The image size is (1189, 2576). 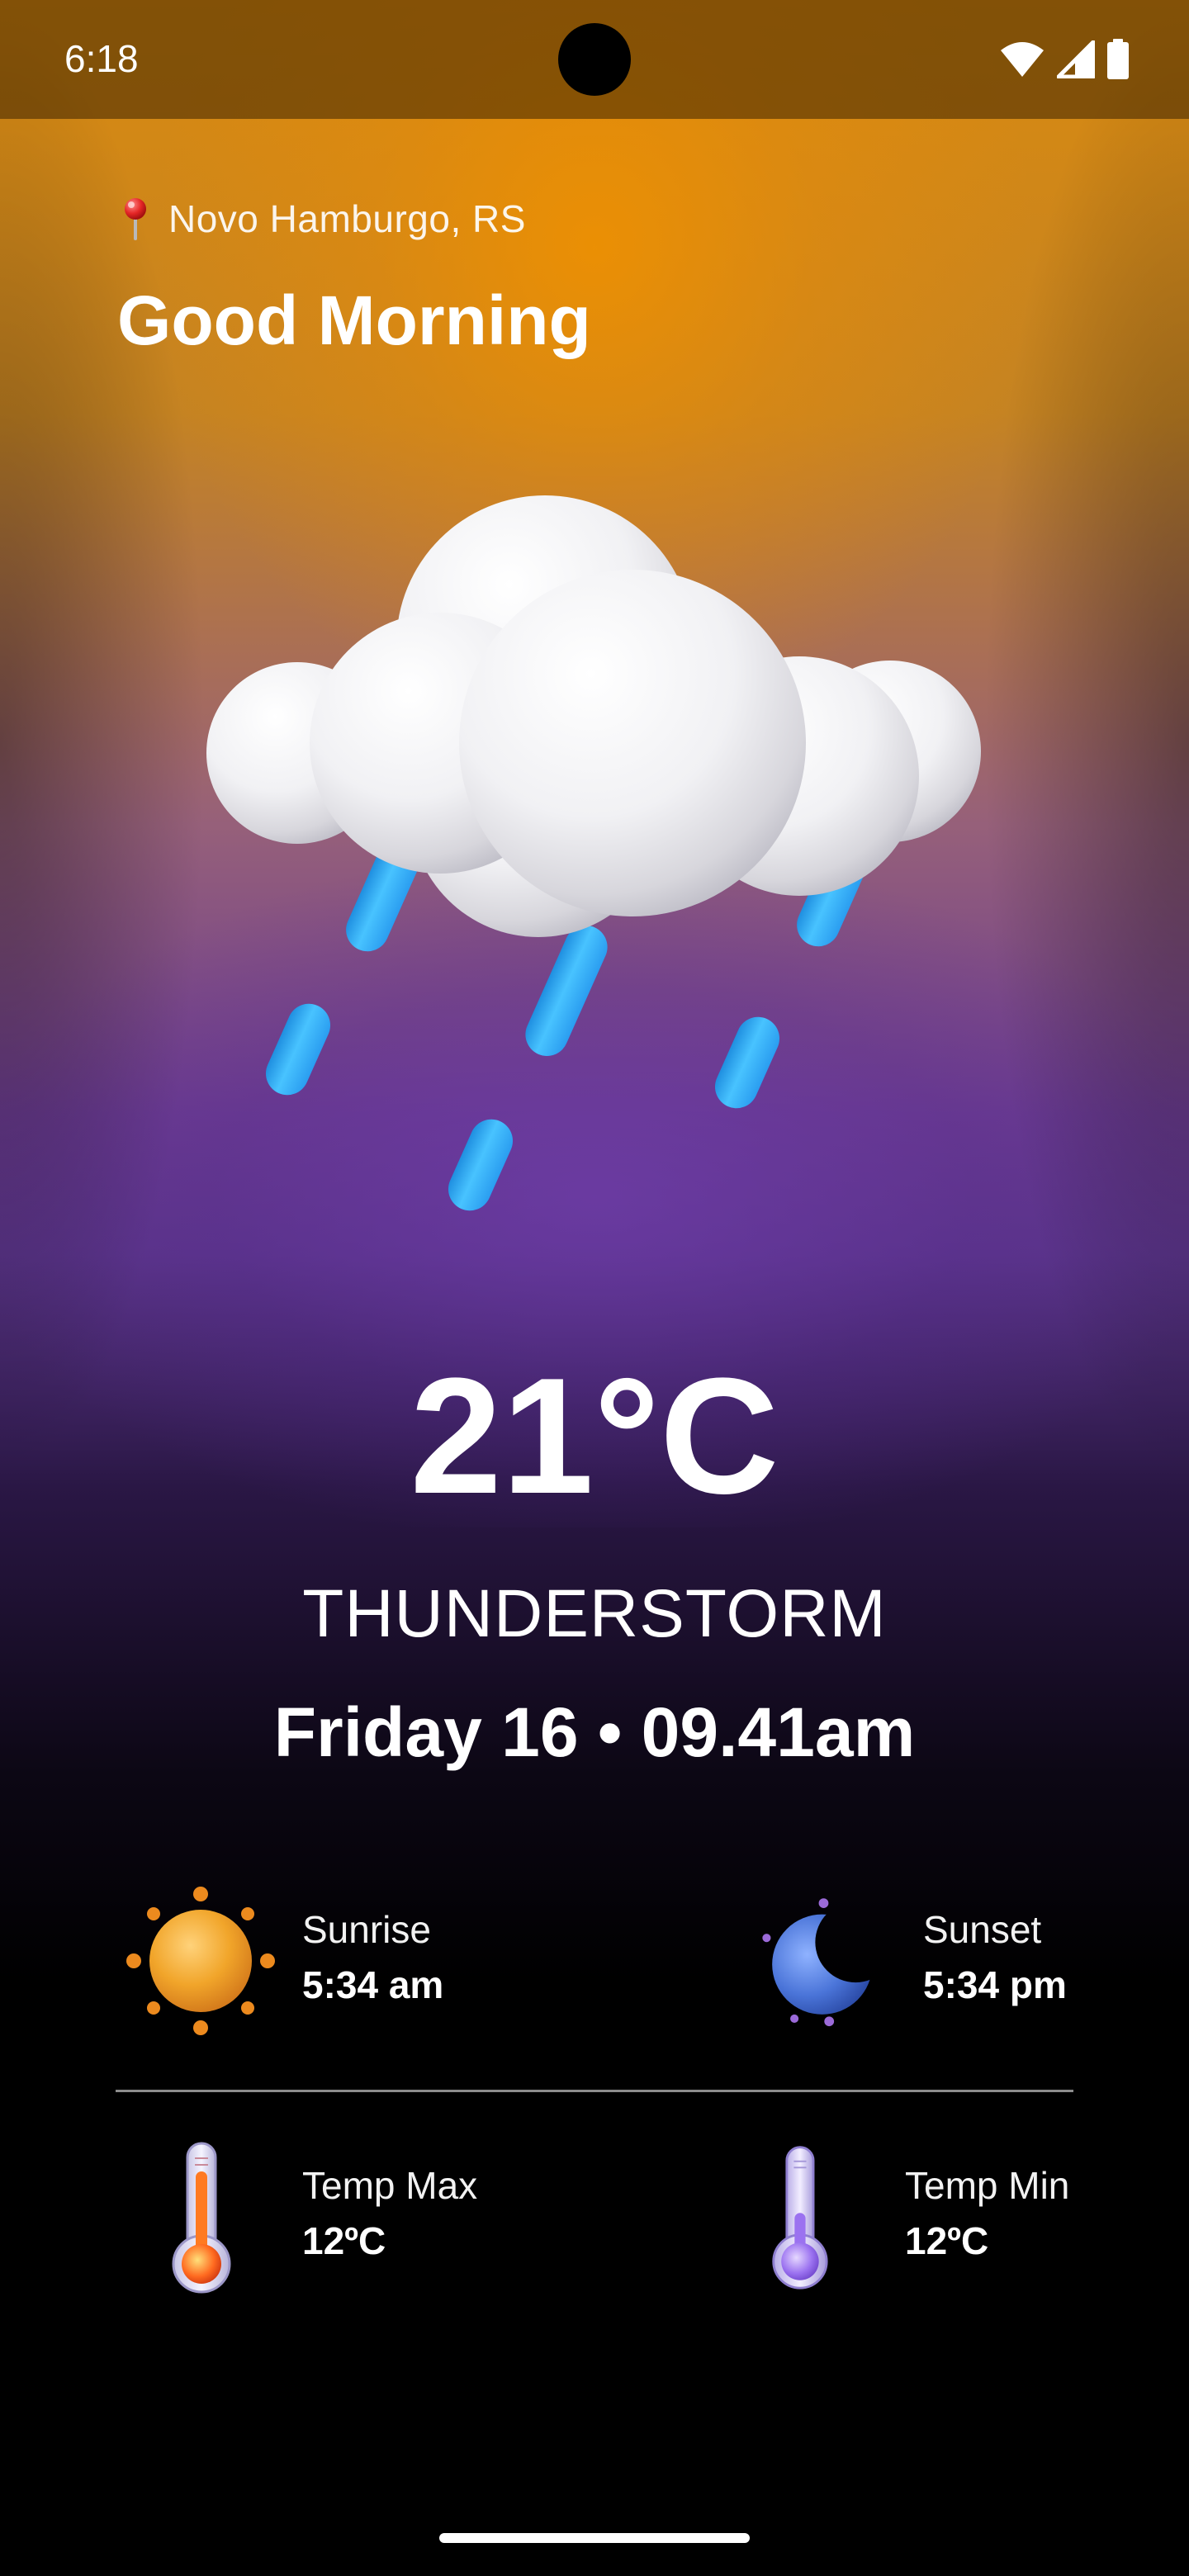 I want to click on home-indicator, so click(x=594, y=2538).